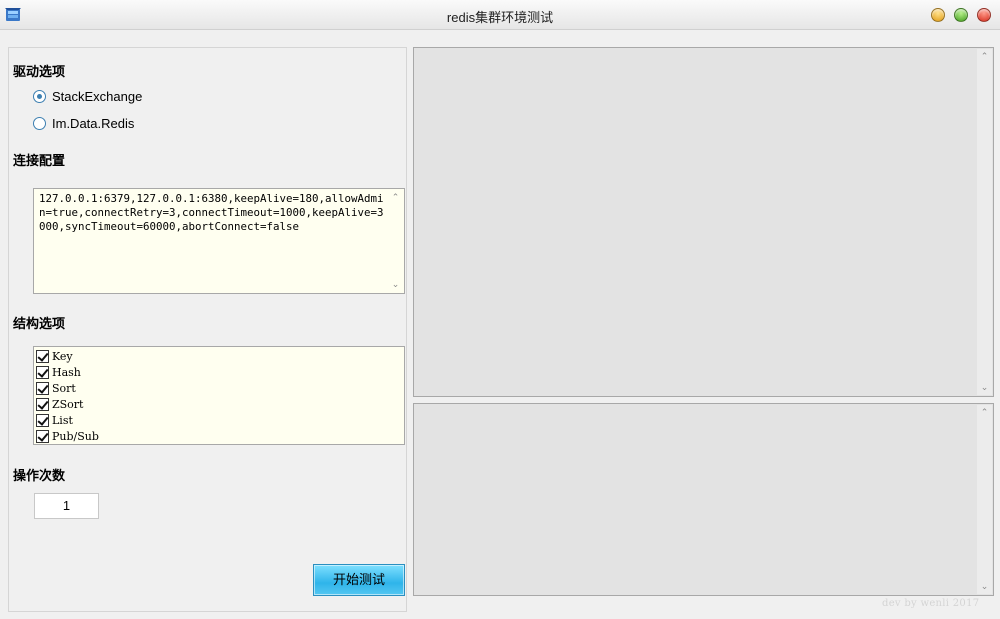  Describe the element at coordinates (500, 17) in the screenshot. I see `window-title: redis集群环境测试` at that location.